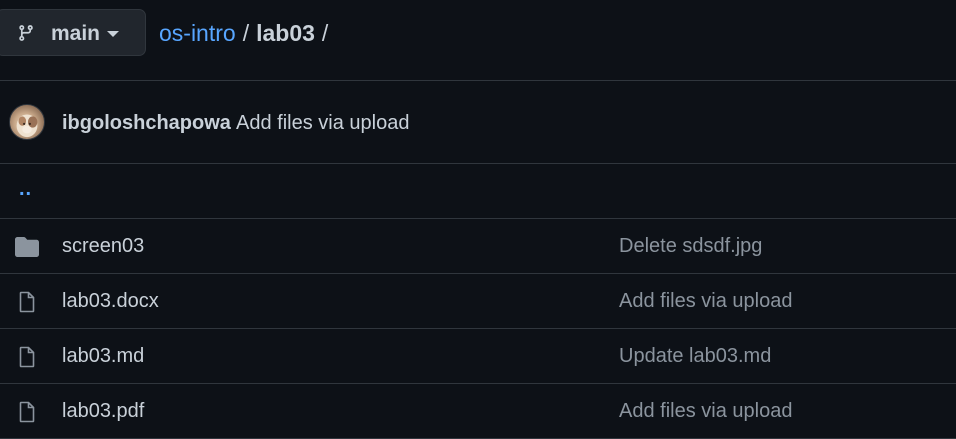 This screenshot has width=956, height=439. I want to click on file-commit-link: Update lab03.md, so click(695, 356).